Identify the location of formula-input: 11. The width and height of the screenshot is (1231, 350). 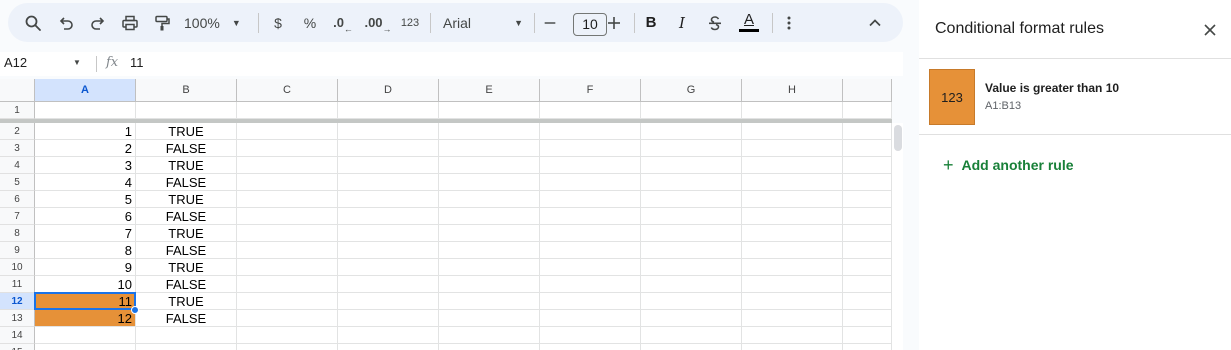
(137, 62).